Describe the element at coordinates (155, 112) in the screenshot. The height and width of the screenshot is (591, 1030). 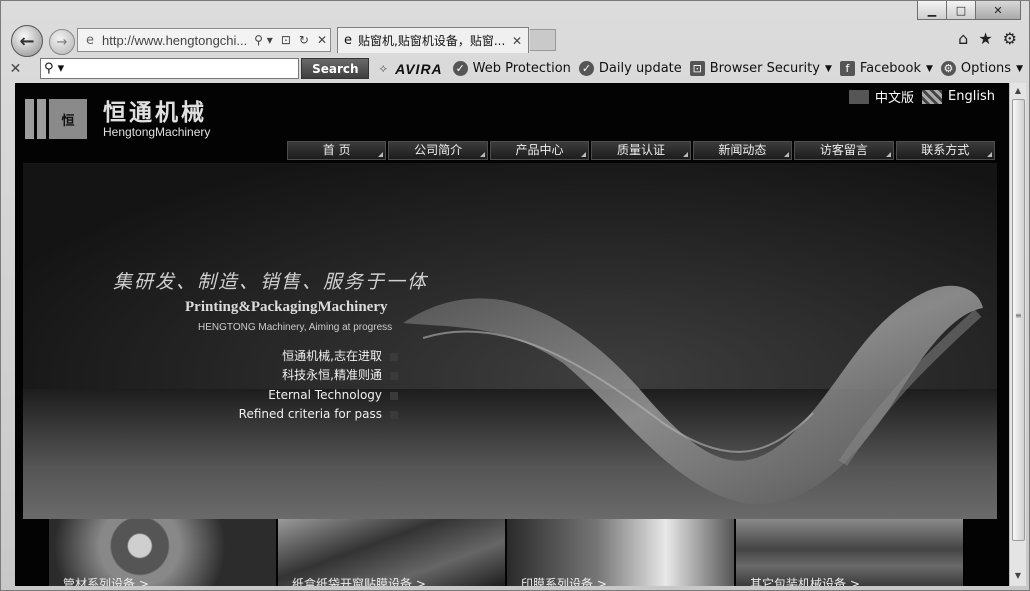
I see `logo-cn: 恒通机械` at that location.